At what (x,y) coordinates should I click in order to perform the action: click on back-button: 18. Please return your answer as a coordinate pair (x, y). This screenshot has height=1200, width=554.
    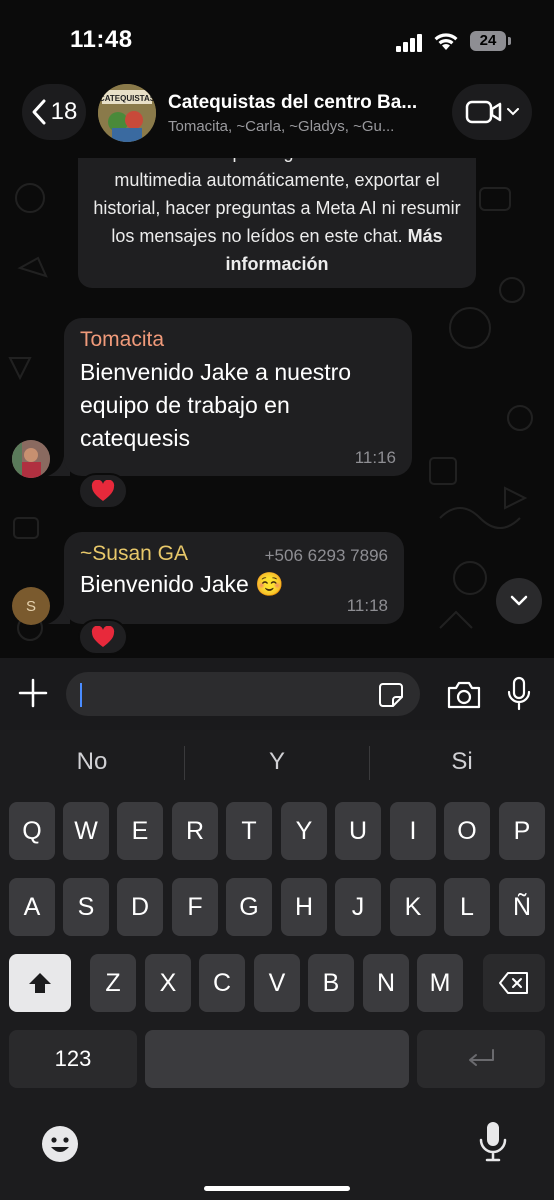
    Looking at the image, I should click on (54, 112).